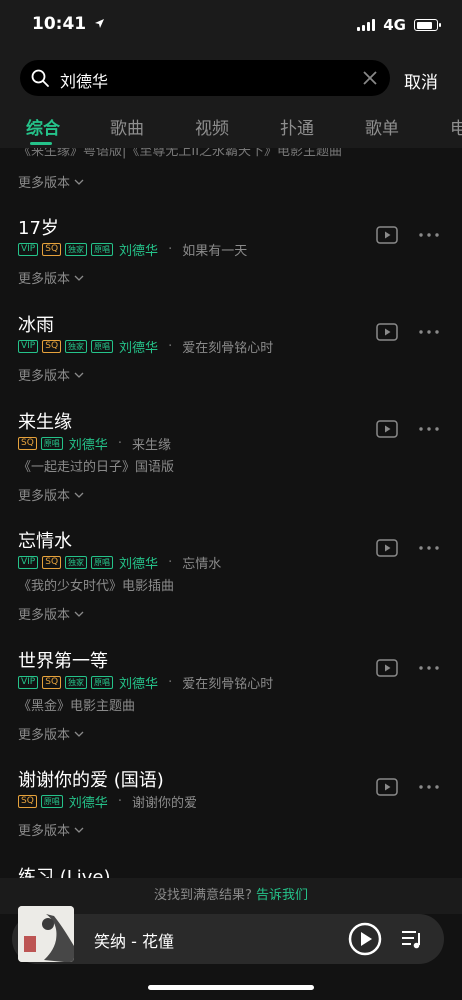 The width and height of the screenshot is (462, 1000). Describe the element at coordinates (394, 25) in the screenshot. I see `network-type: 4G` at that location.